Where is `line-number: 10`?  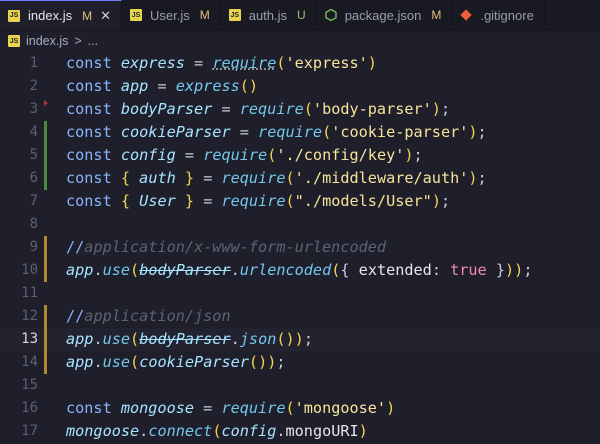
line-number: 10 is located at coordinates (29, 270).